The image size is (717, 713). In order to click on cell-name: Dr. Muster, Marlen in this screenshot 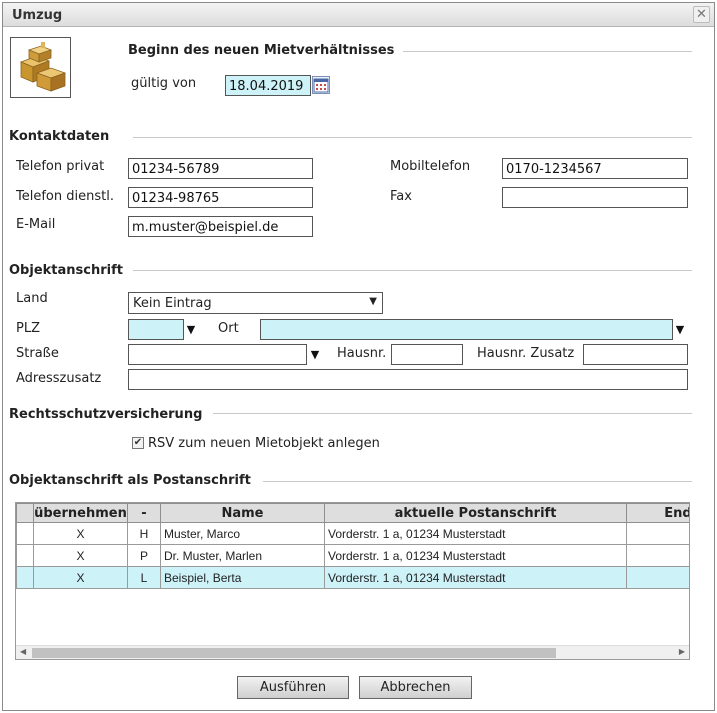, I will do `click(242, 555)`.